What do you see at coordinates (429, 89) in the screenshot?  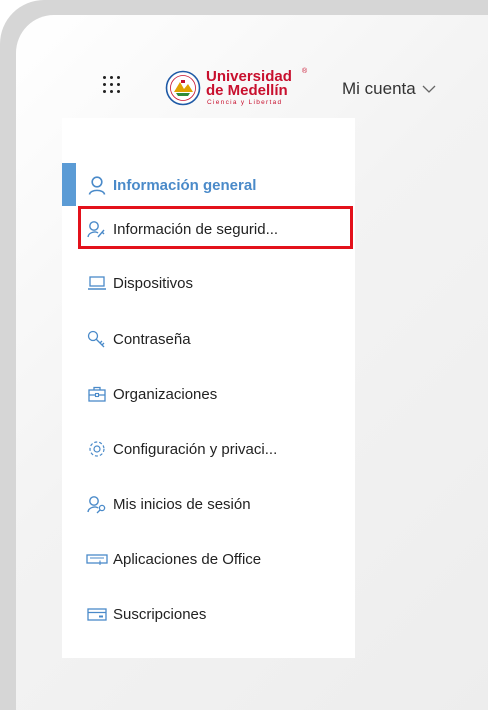 I see `chevron-down-icon` at bounding box center [429, 89].